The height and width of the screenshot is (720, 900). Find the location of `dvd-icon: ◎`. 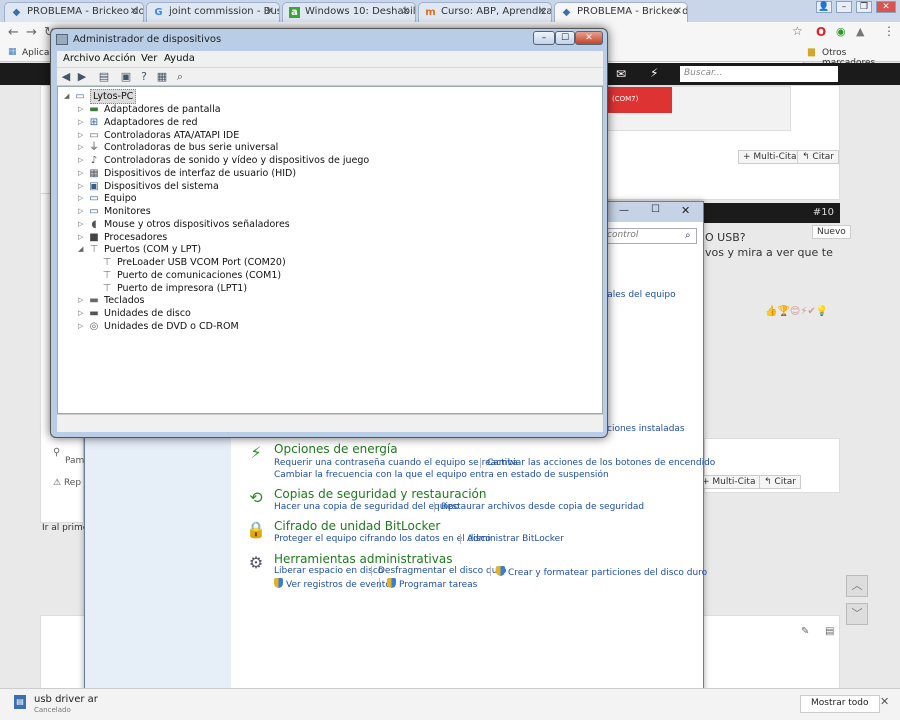

dvd-icon: ◎ is located at coordinates (94, 326).